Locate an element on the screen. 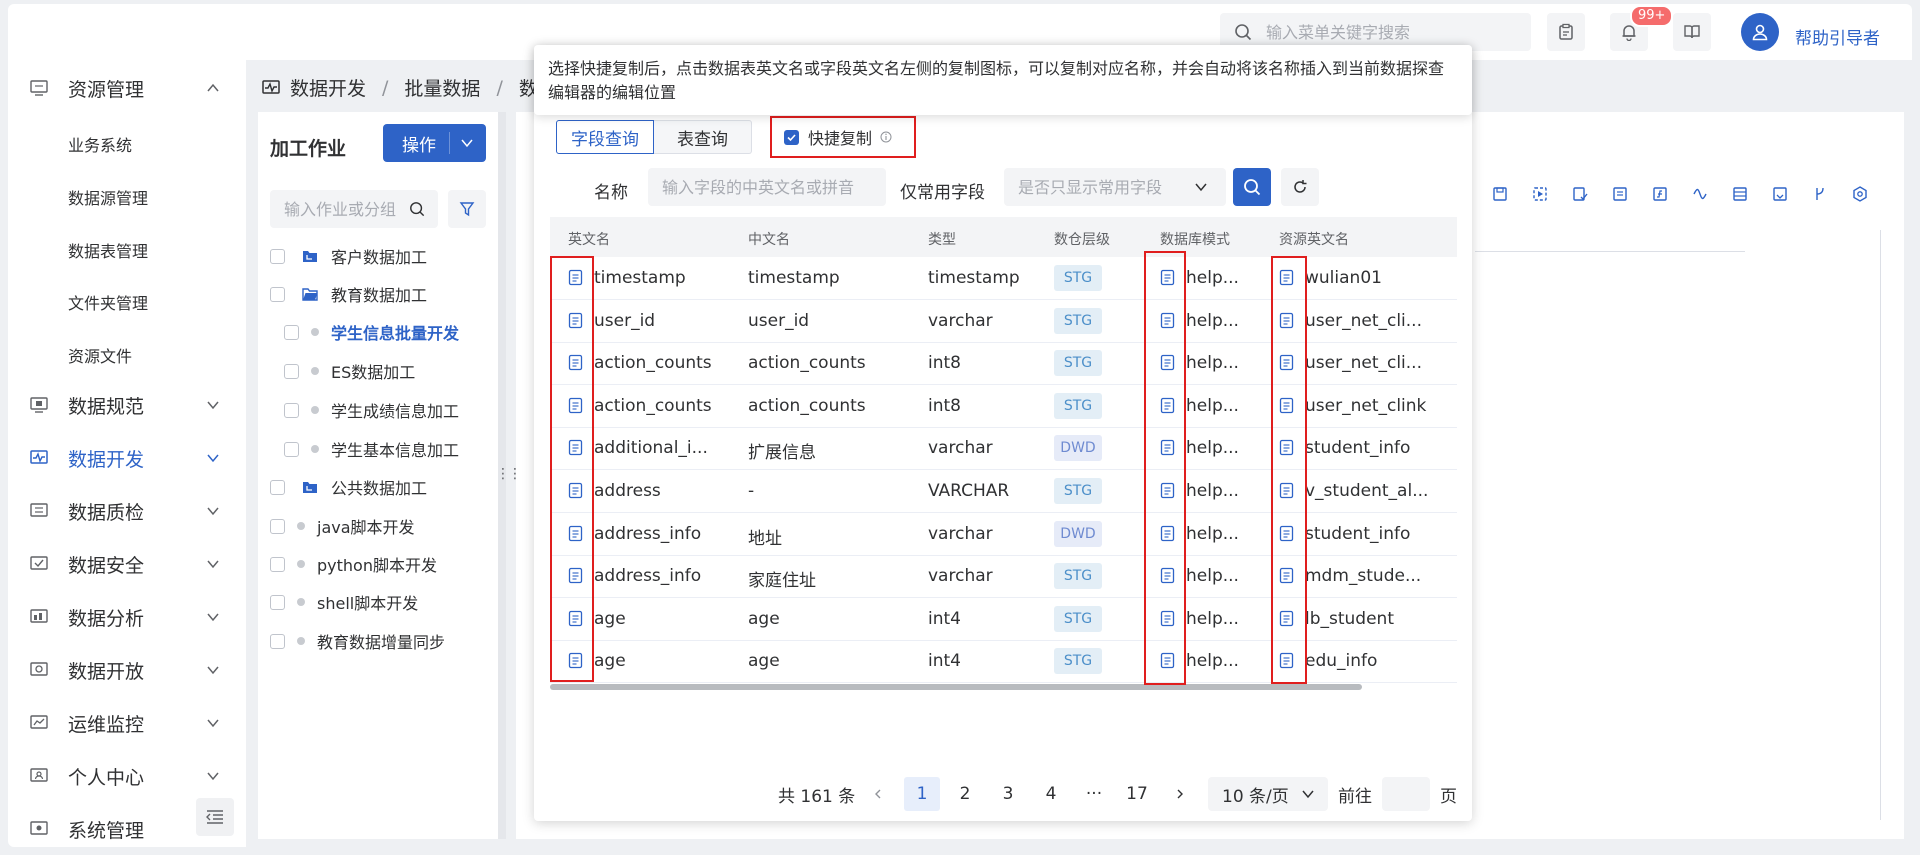 The height and width of the screenshot is (855, 1920). page-number: 3 is located at coordinates (1008, 794).